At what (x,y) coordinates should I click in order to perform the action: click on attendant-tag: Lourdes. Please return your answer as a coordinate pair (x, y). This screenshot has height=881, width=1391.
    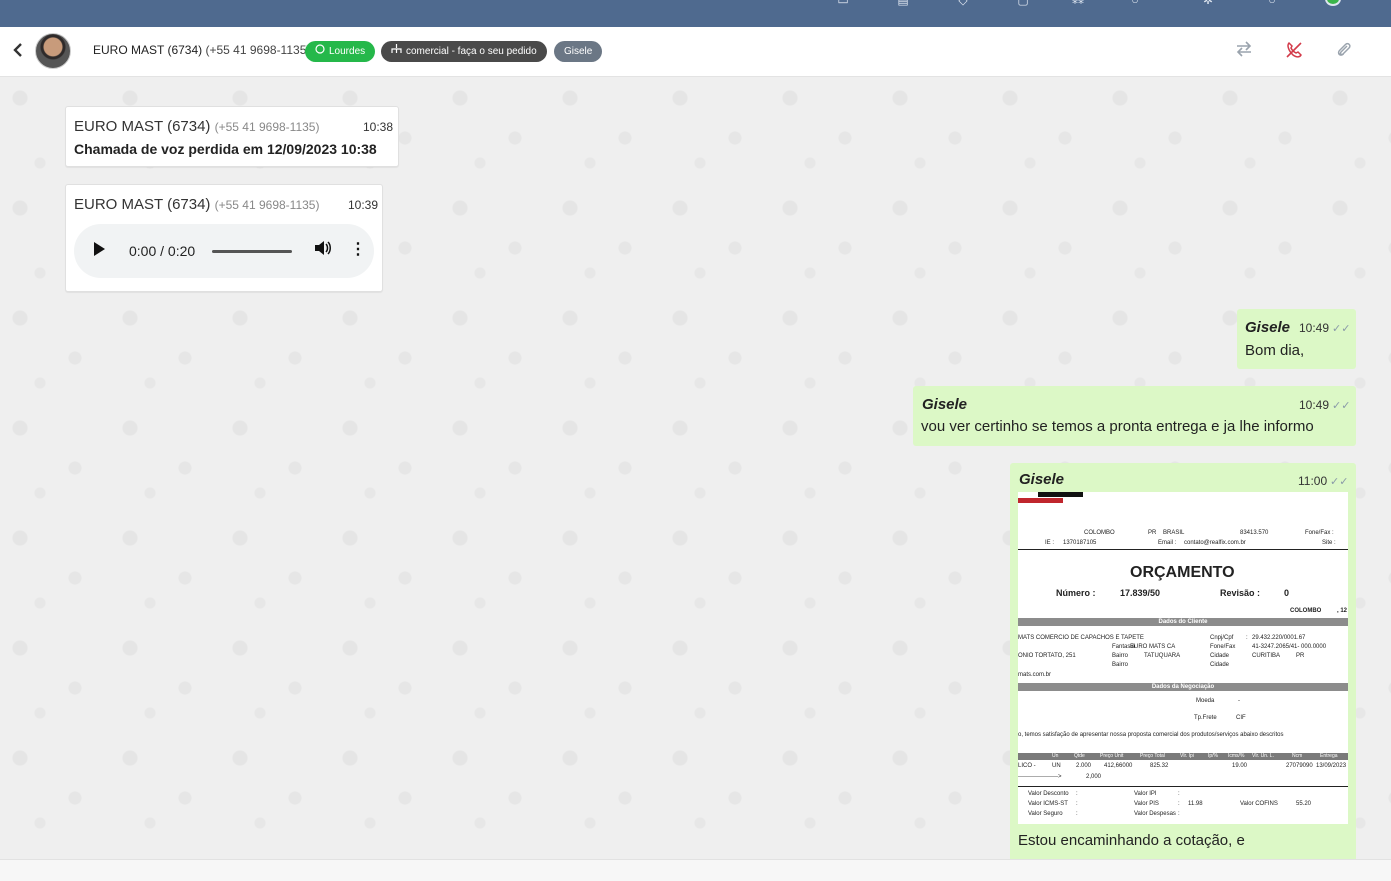
    Looking at the image, I should click on (340, 51).